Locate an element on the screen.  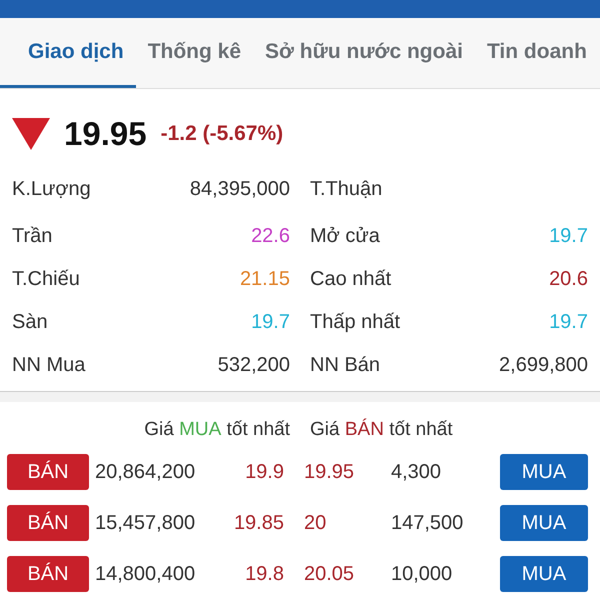
stat-label: Sàn is located at coordinates (30, 322).